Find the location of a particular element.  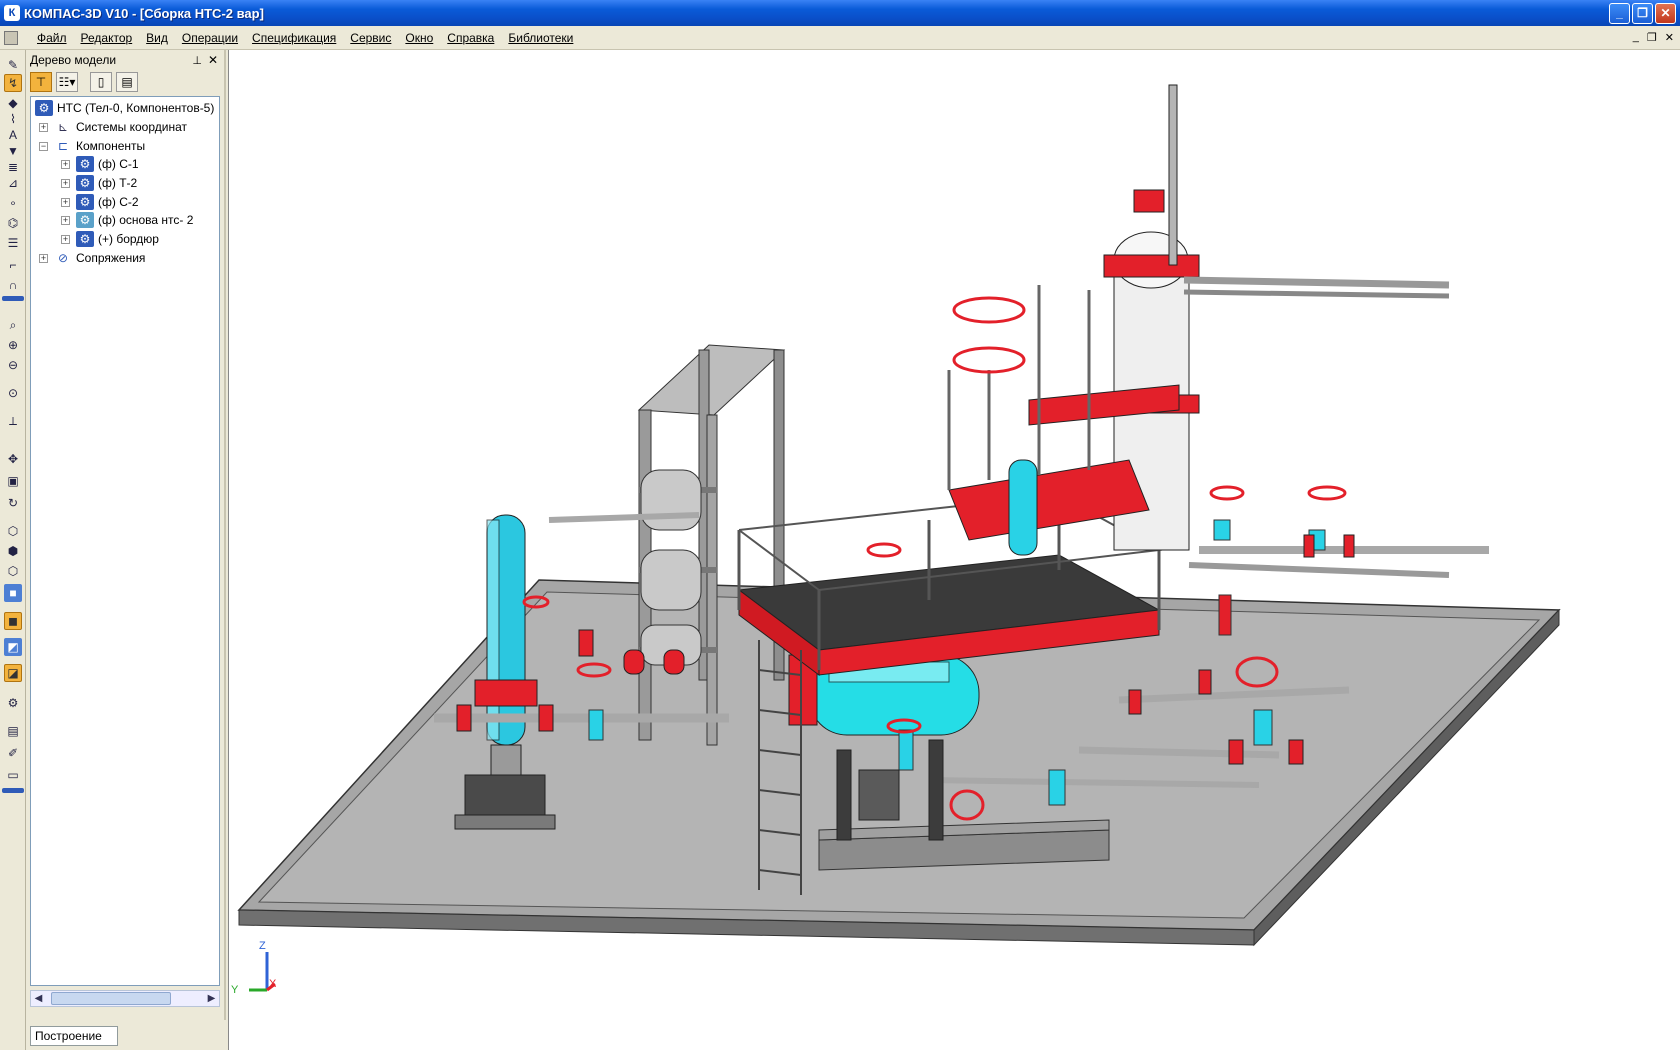

edit-sketch-icon: ✎ is located at coordinates (13, 65).